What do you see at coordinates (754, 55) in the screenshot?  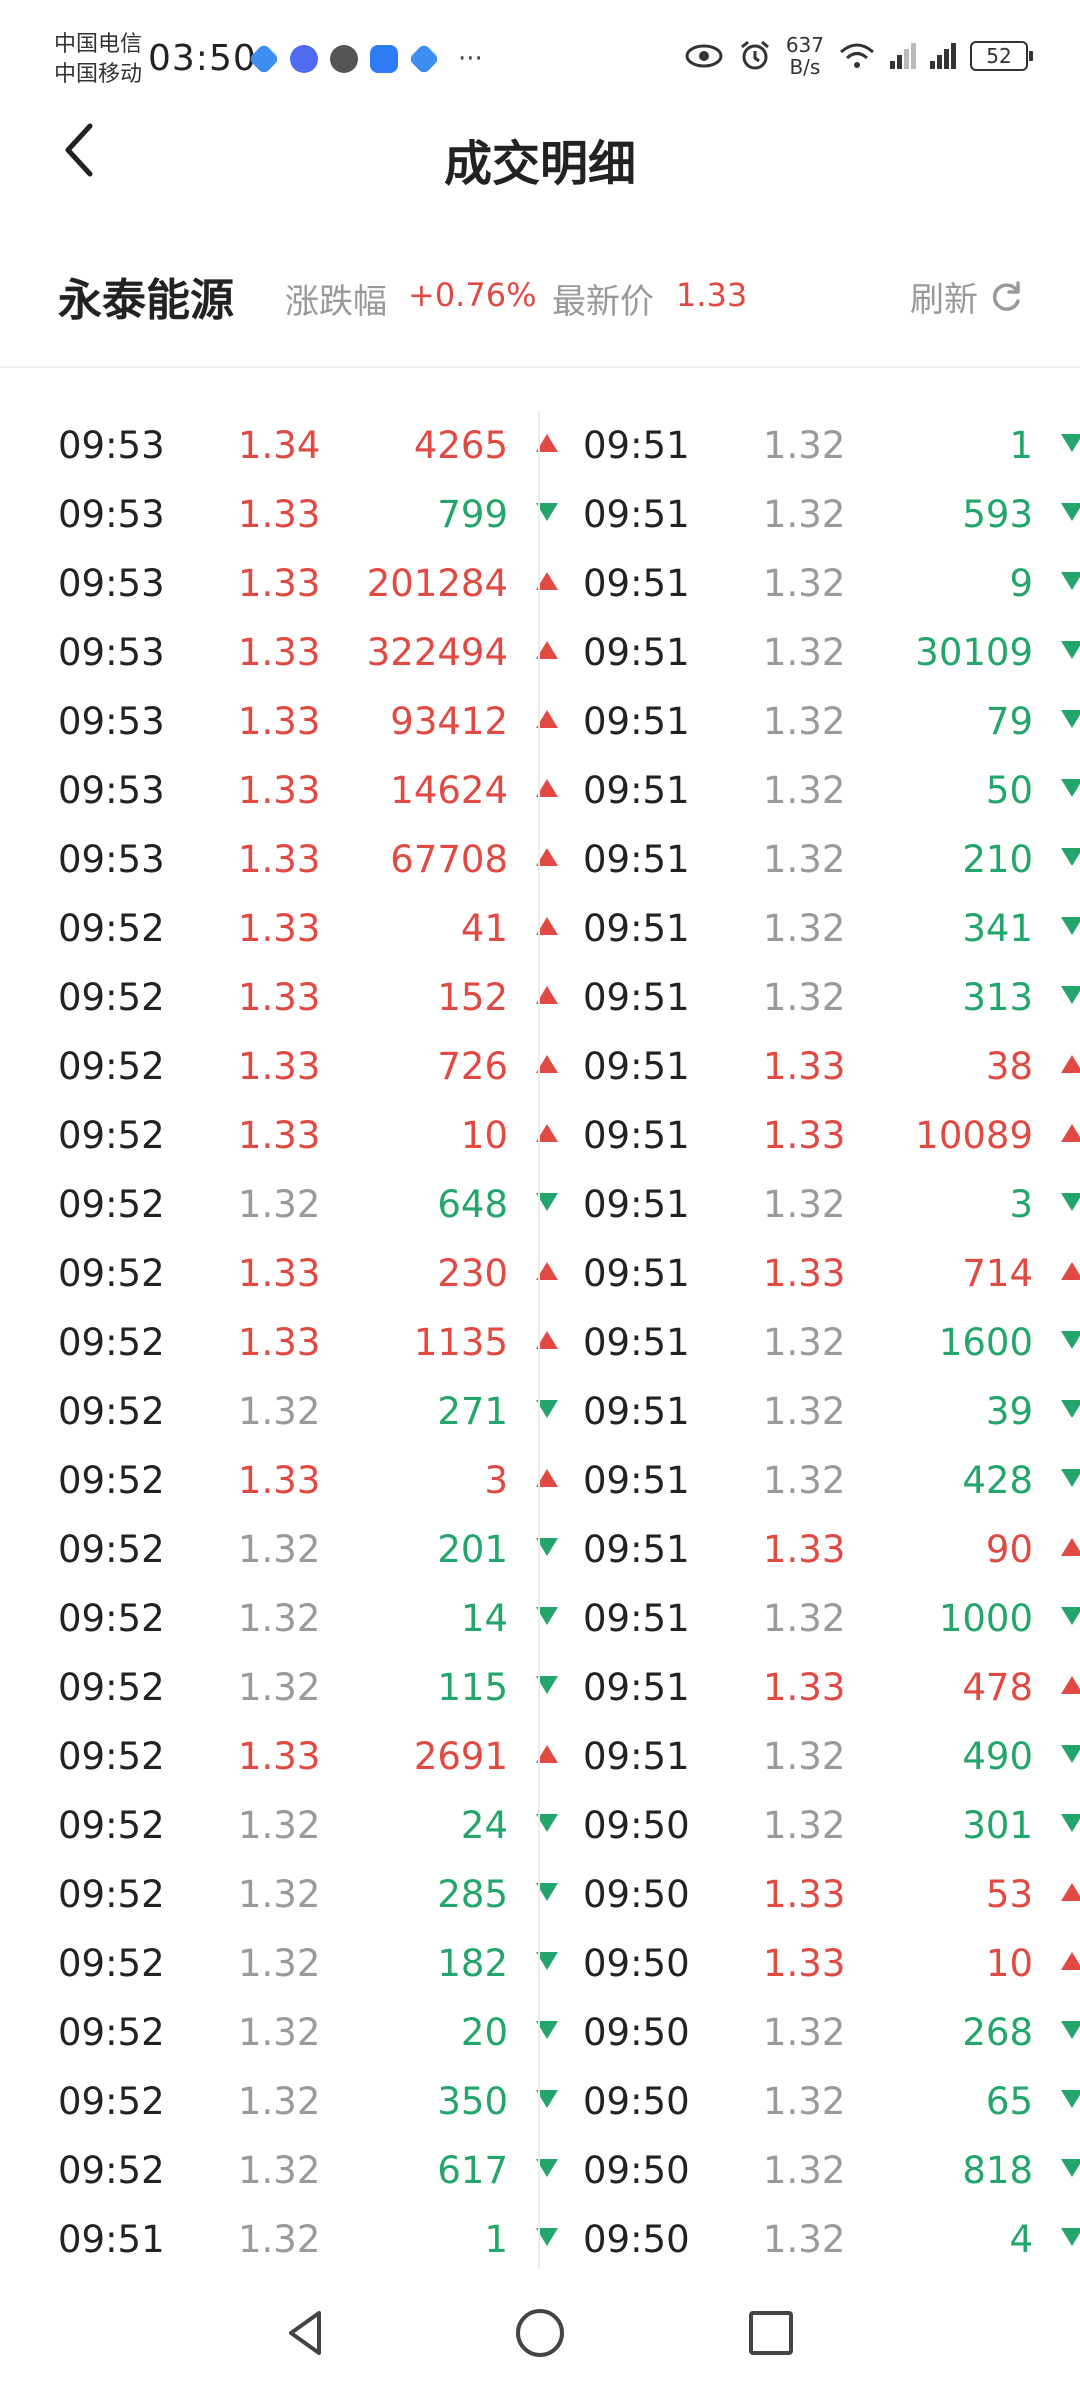 I see `alarm-icon` at bounding box center [754, 55].